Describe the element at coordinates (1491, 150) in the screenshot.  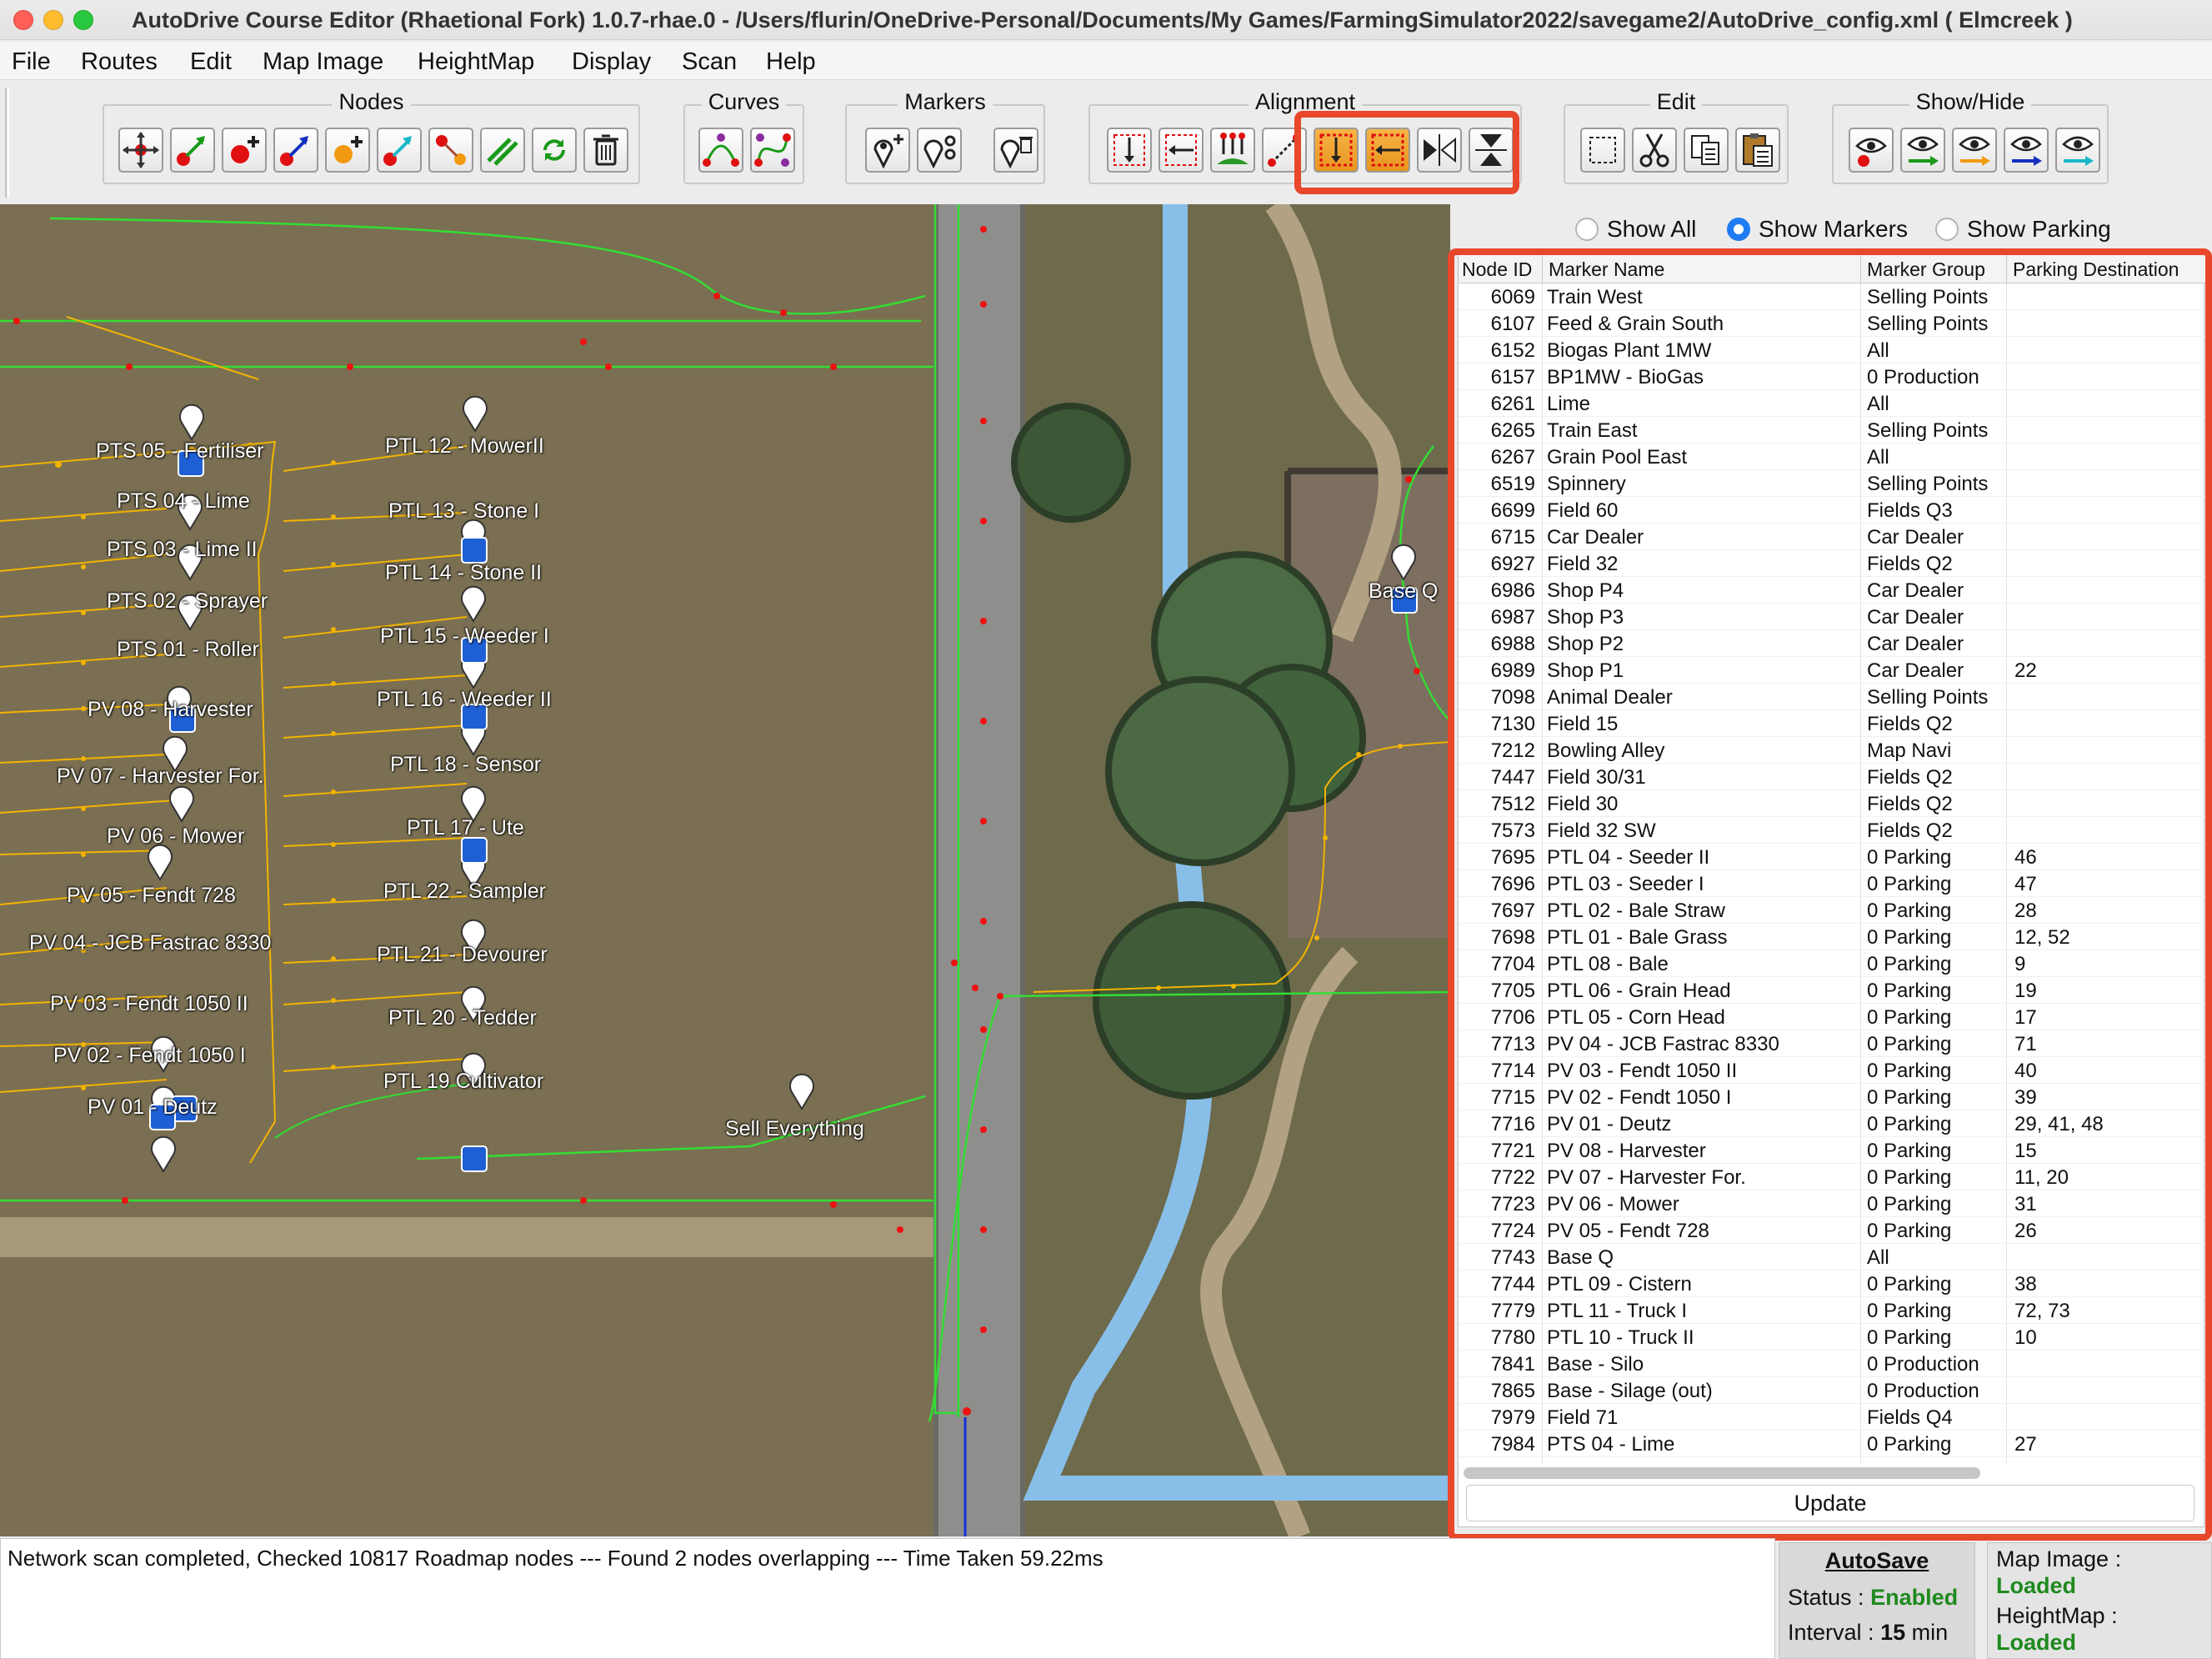
I see `flip-vertical-button` at that location.